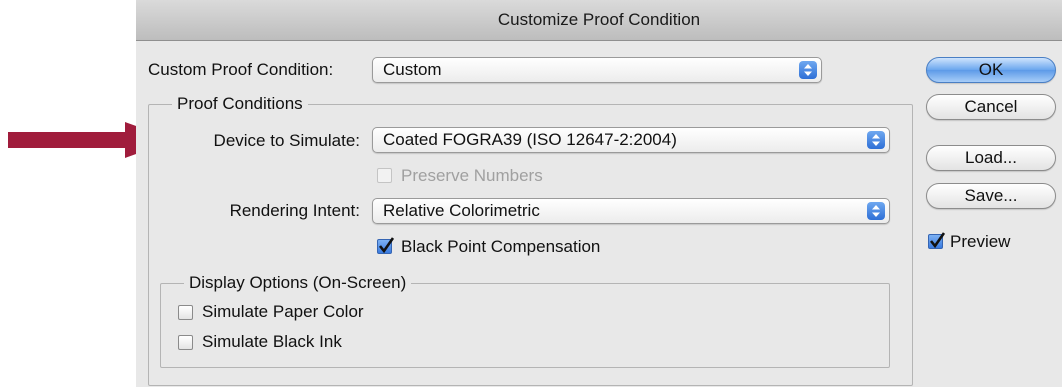 The width and height of the screenshot is (1062, 387). I want to click on black-point-checkbox, so click(385, 245).